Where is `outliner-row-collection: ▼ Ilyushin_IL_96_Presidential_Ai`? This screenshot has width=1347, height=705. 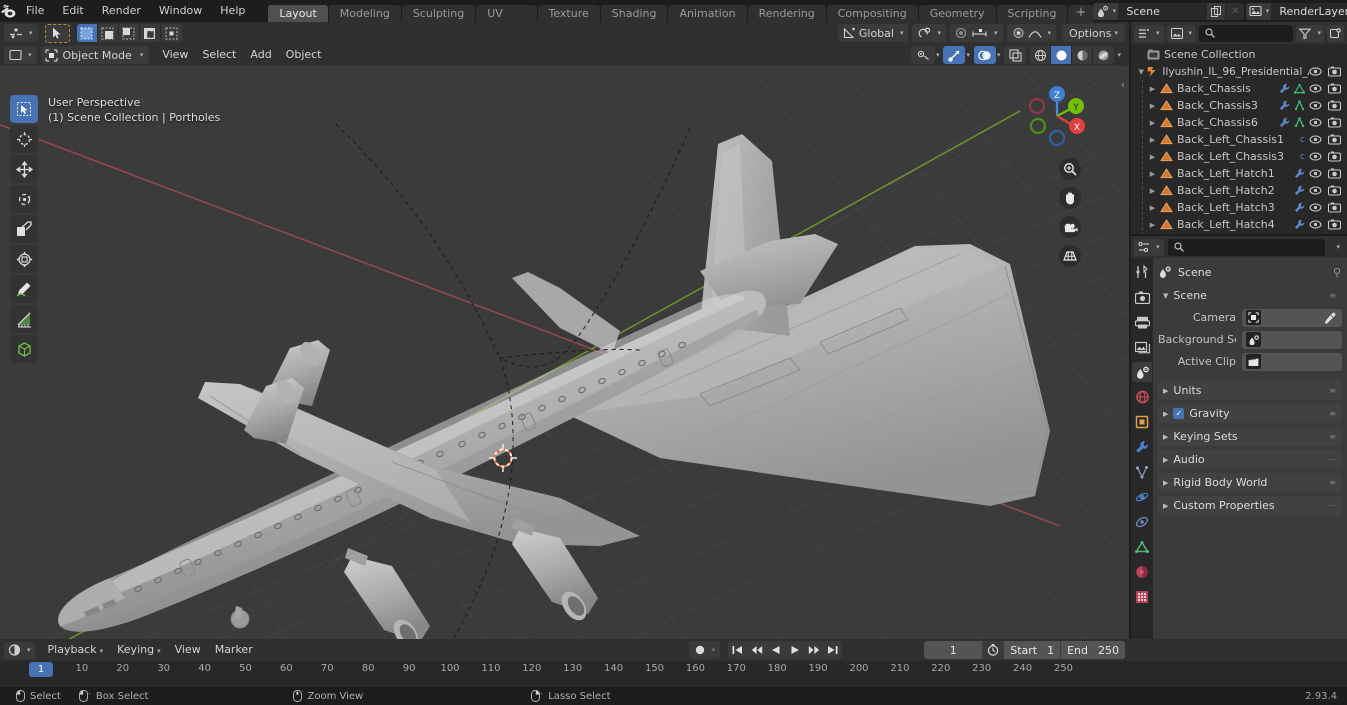
outliner-row-collection: ▼ Ilyushin_IL_96_Presidential_Ai is located at coordinates (1239, 71).